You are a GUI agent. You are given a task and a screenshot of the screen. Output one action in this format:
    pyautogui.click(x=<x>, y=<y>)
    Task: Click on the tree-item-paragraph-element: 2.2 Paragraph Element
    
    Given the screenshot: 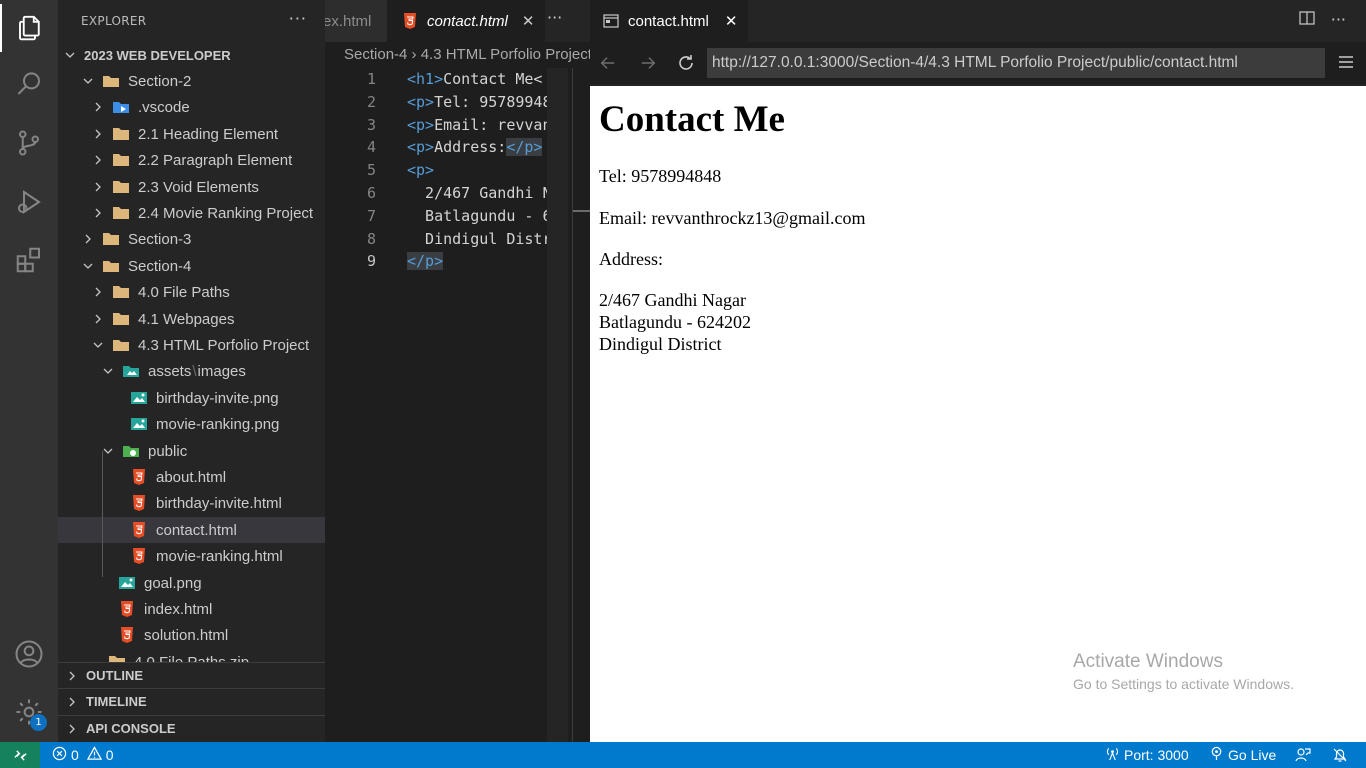 What is the action you would take?
    pyautogui.click(x=191, y=160)
    